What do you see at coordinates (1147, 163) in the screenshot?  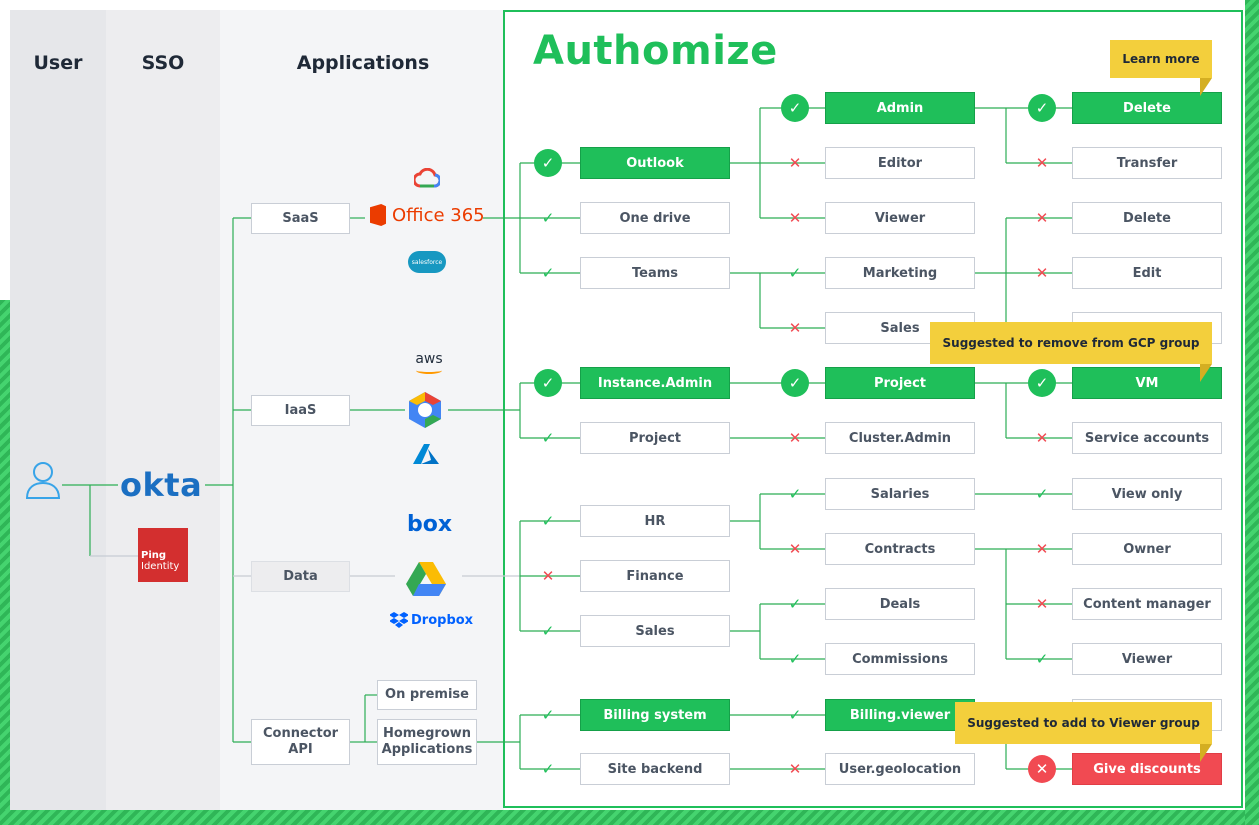 I see `node-transfer: Transfer` at bounding box center [1147, 163].